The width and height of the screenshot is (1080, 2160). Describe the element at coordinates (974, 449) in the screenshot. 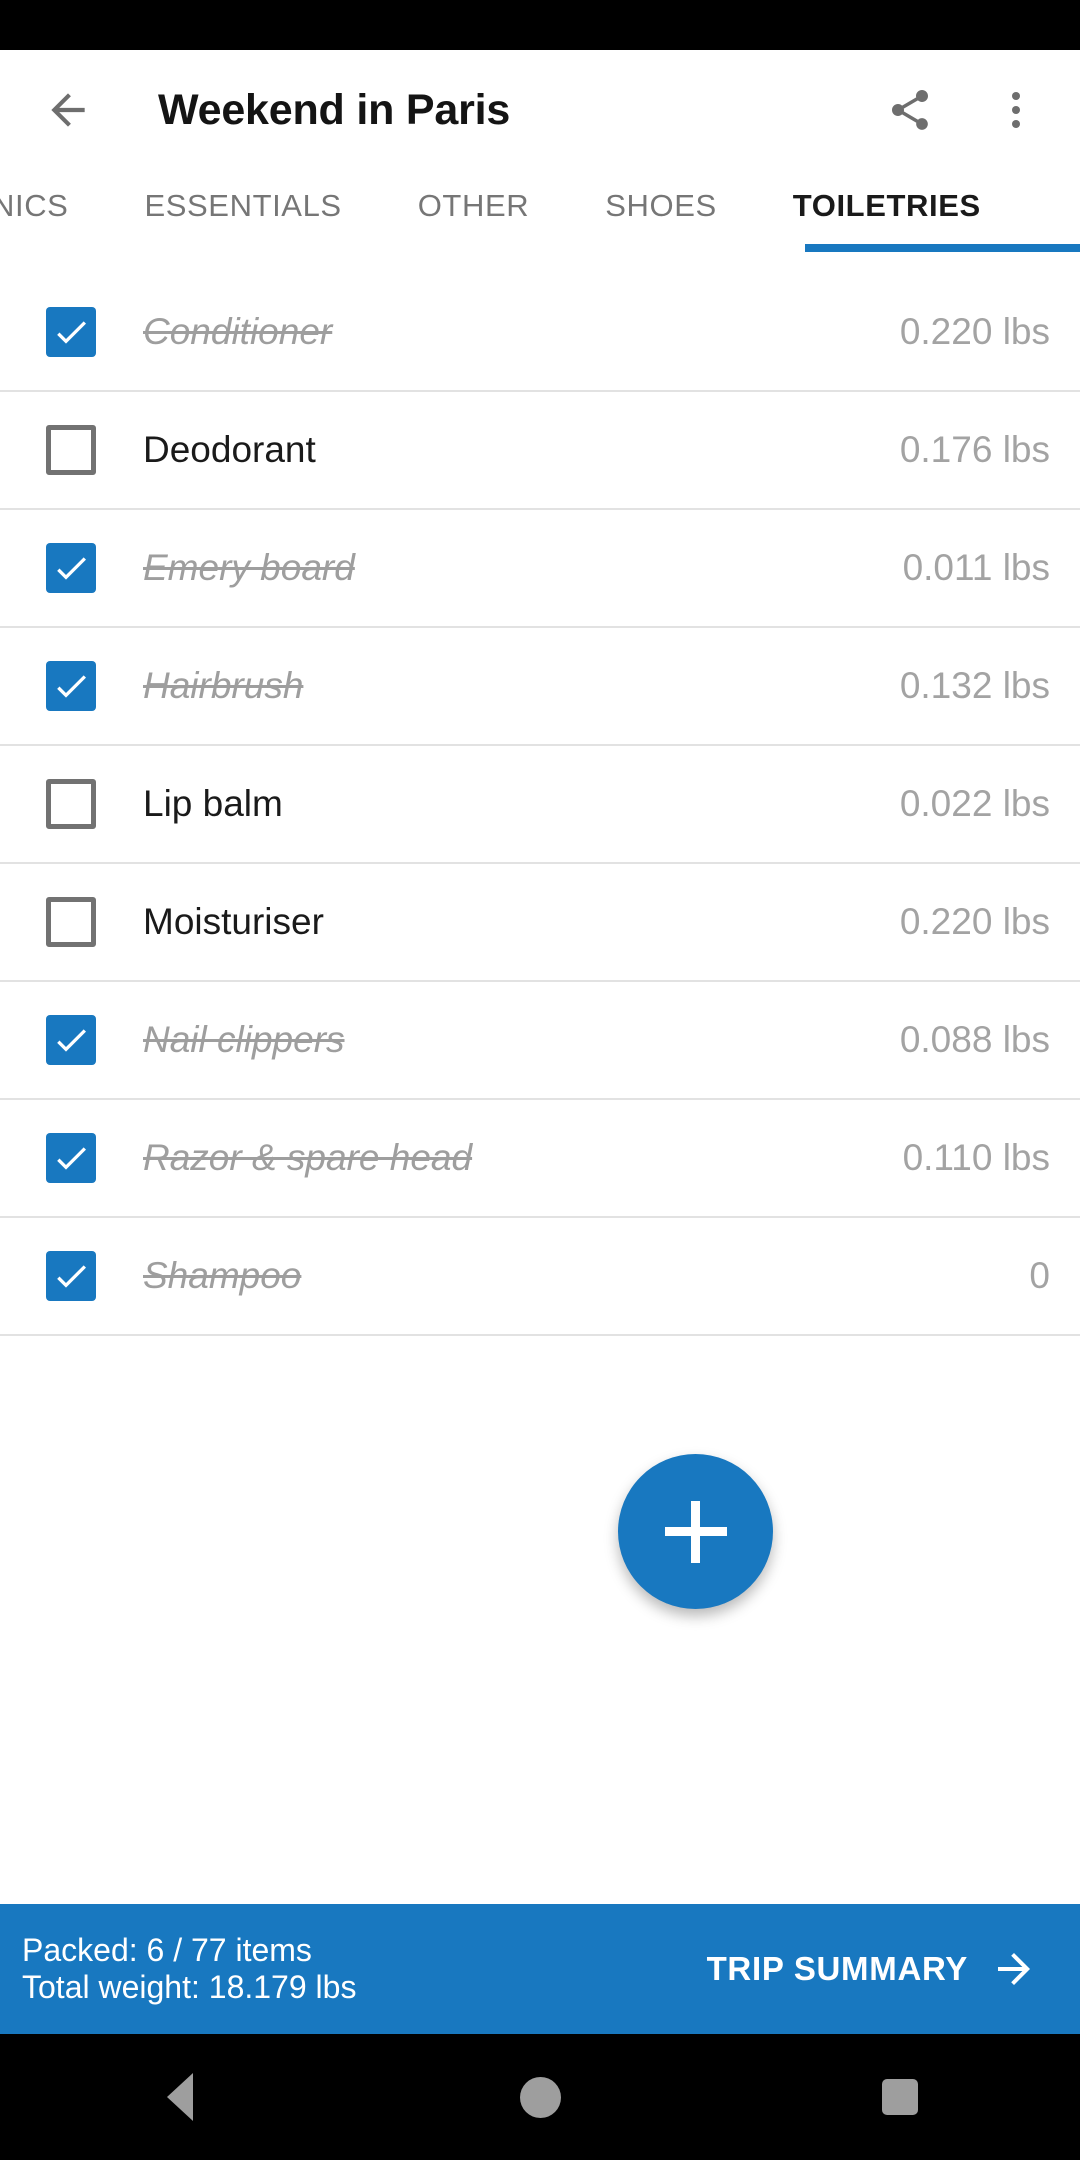

I see `item-weight: 0.176 lbs` at that location.